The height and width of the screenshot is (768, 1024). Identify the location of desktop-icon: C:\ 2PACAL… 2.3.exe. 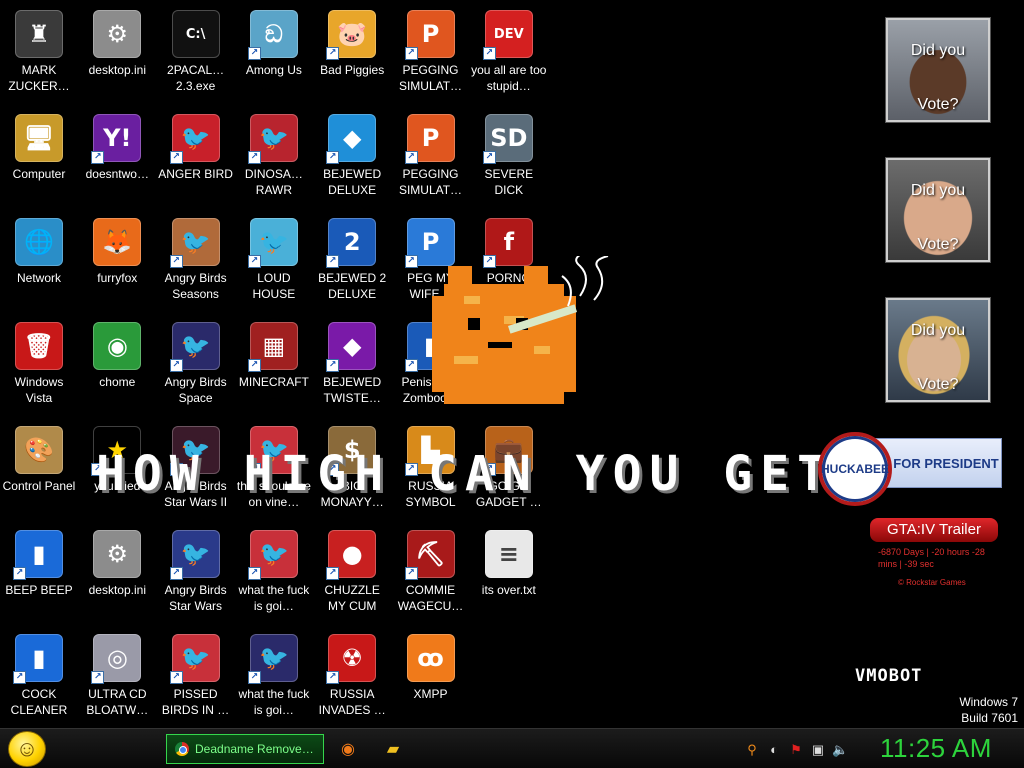
(196, 54).